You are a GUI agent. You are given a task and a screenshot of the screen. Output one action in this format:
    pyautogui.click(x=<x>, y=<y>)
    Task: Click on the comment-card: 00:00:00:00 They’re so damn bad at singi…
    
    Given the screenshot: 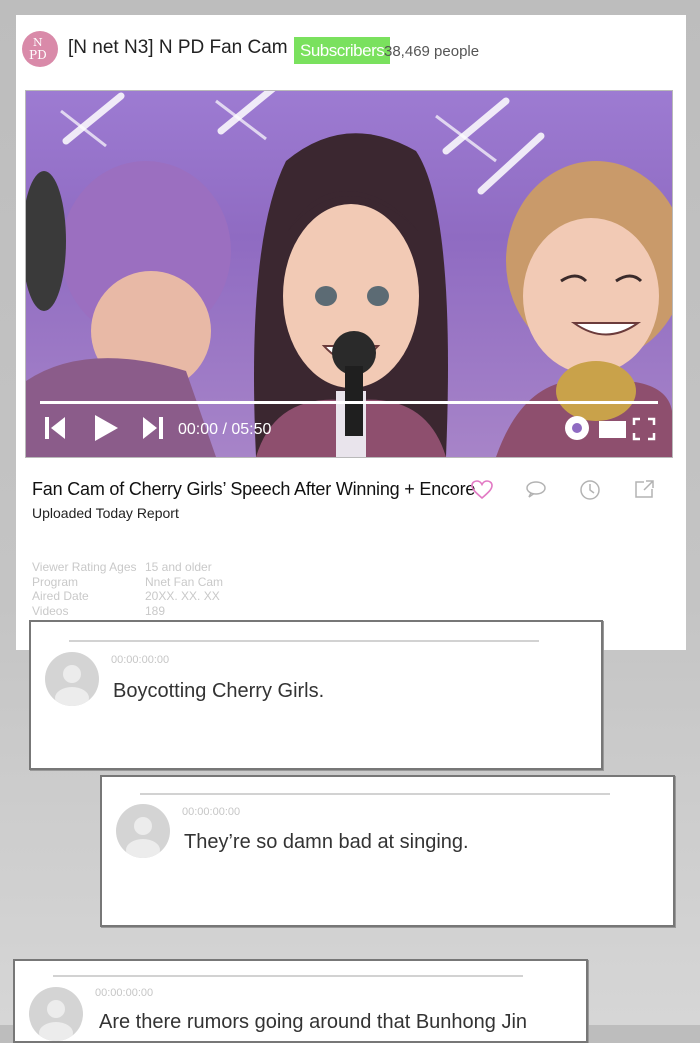 What is the action you would take?
    pyautogui.click(x=387, y=851)
    